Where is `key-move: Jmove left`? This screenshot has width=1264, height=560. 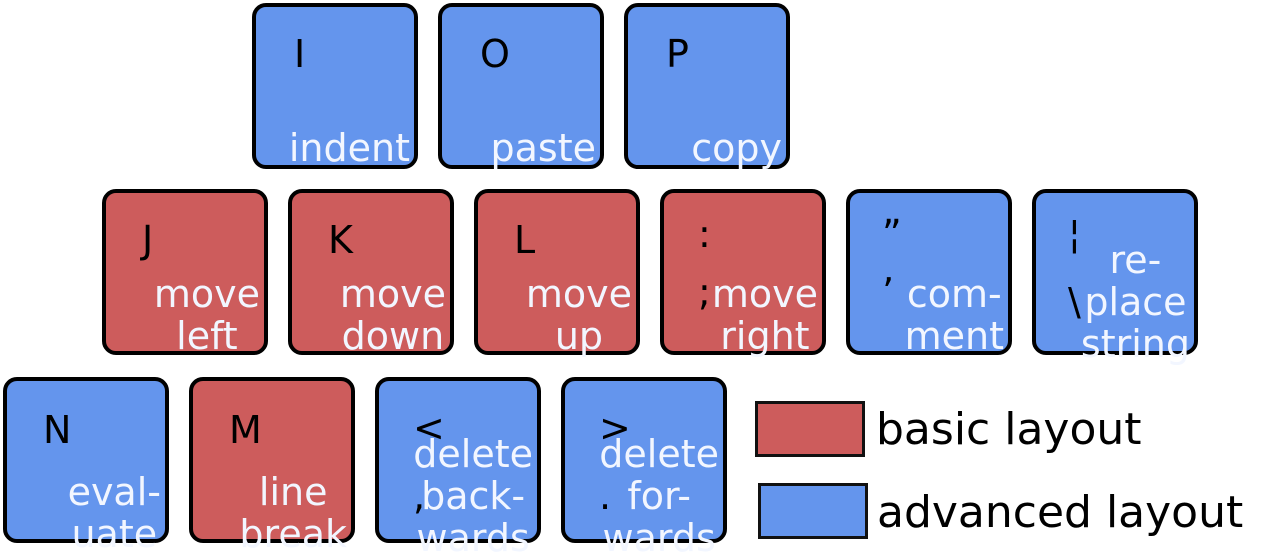 key-move: Jmove left is located at coordinates (185, 273).